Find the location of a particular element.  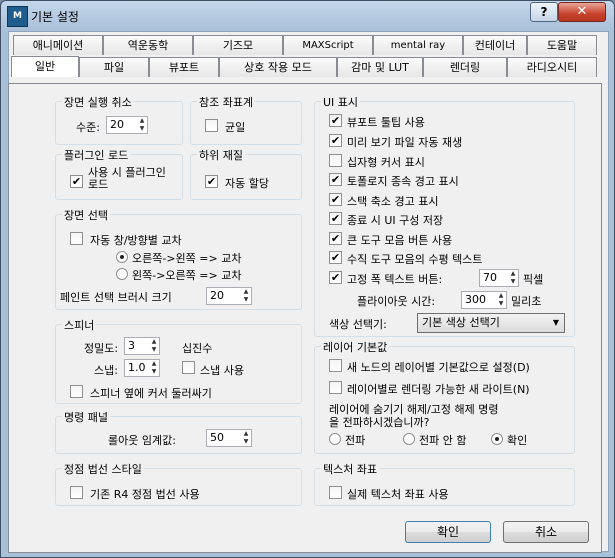

brush-size-spinner: 20 ▲ ▼ is located at coordinates (229, 296).